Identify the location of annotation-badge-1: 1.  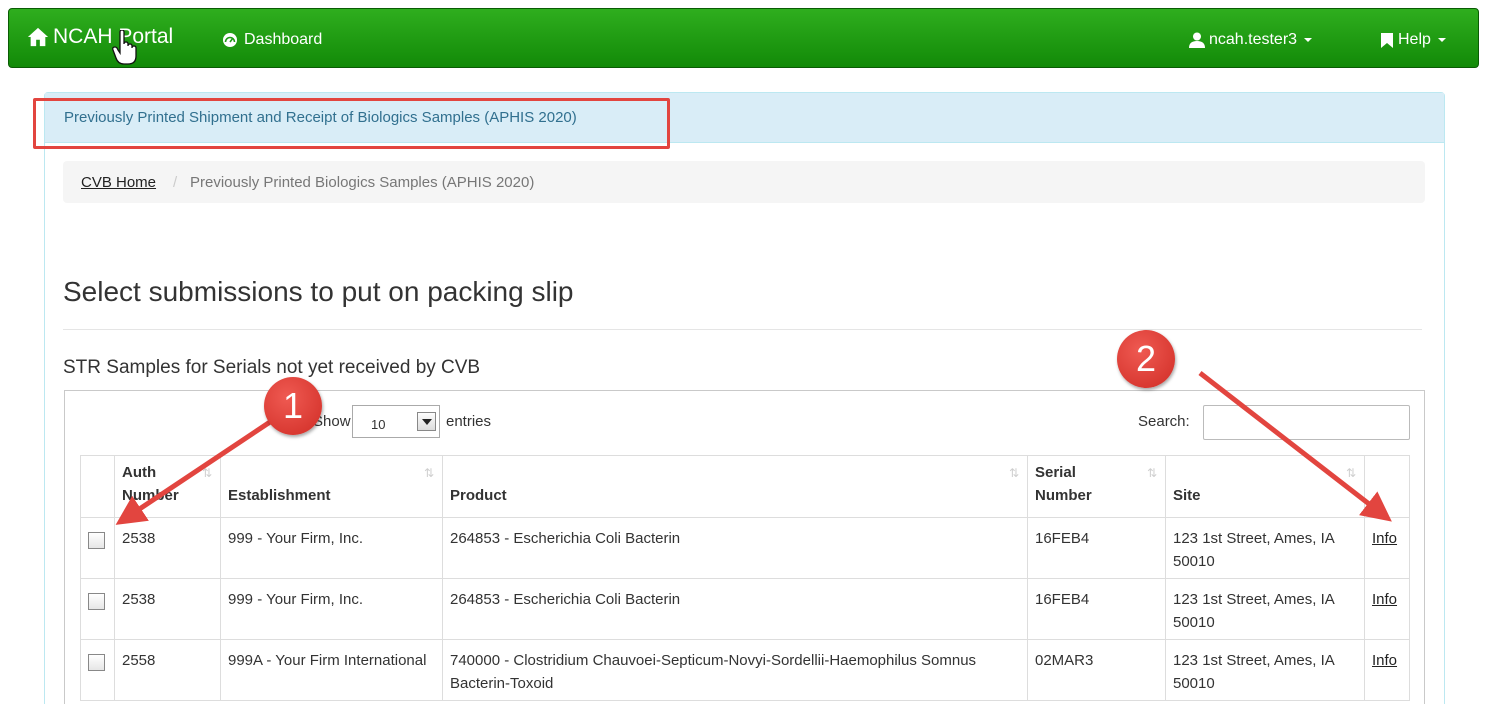
(293, 406).